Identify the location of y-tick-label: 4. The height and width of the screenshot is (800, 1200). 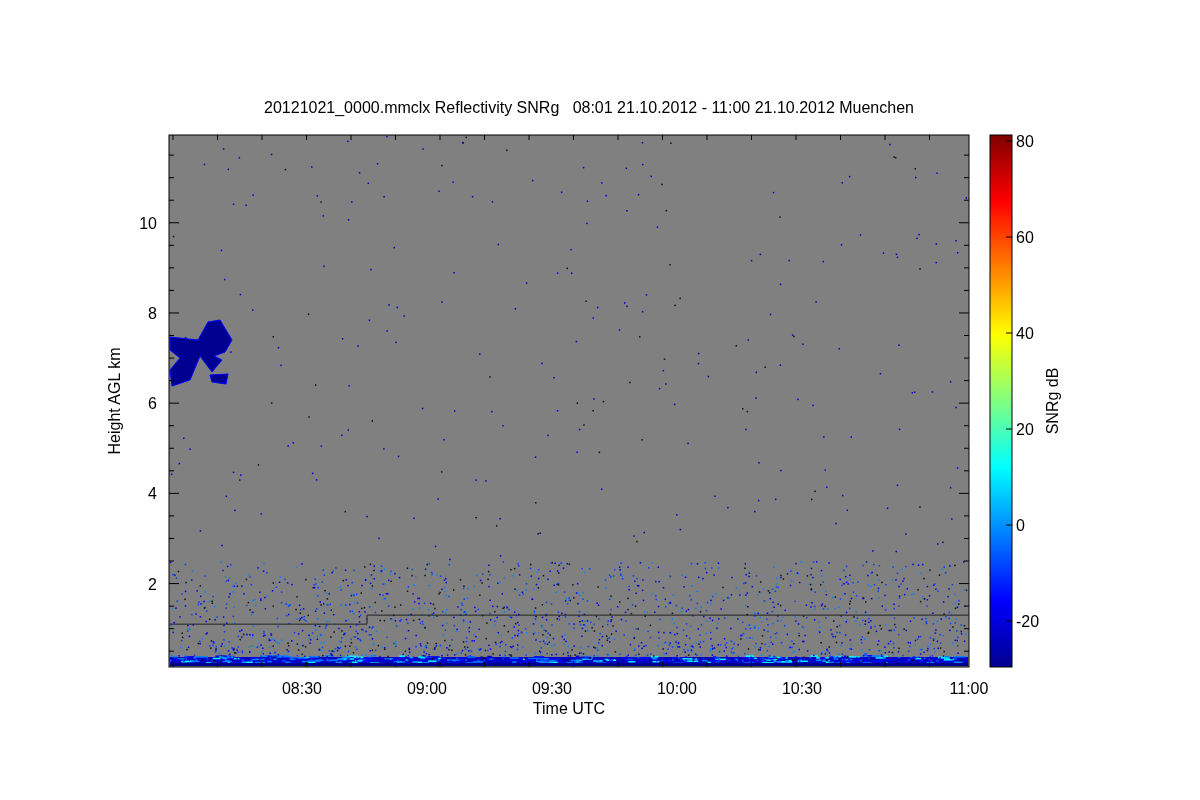
(152, 494).